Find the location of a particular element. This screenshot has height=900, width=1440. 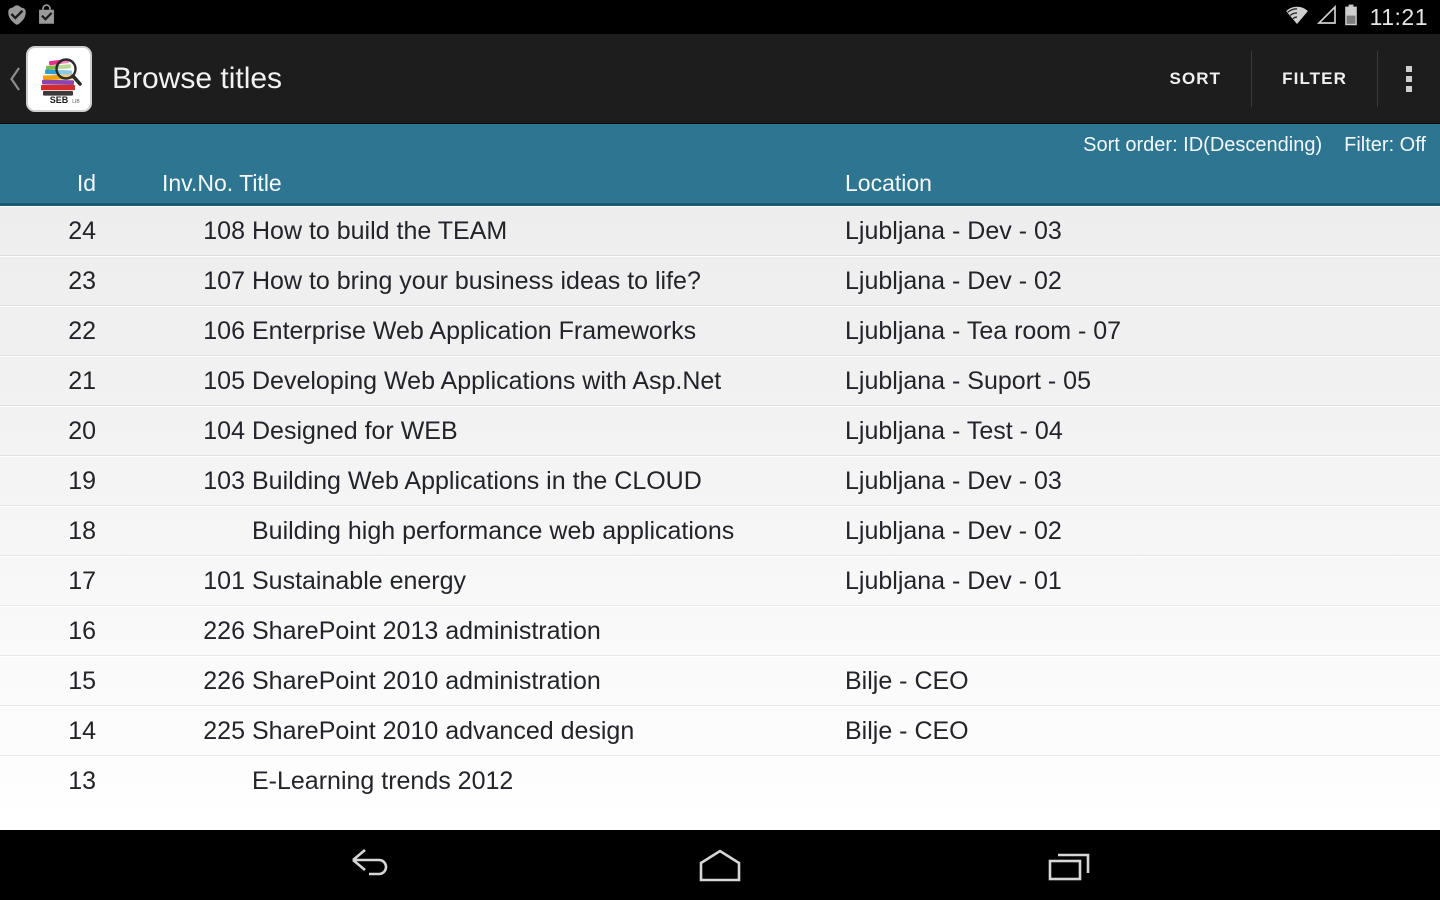

row-id: 14 is located at coordinates (82, 731).